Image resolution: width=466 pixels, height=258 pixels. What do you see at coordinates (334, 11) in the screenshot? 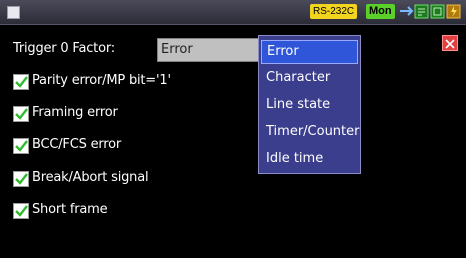
I see `interface-badge: RS-232C` at bounding box center [334, 11].